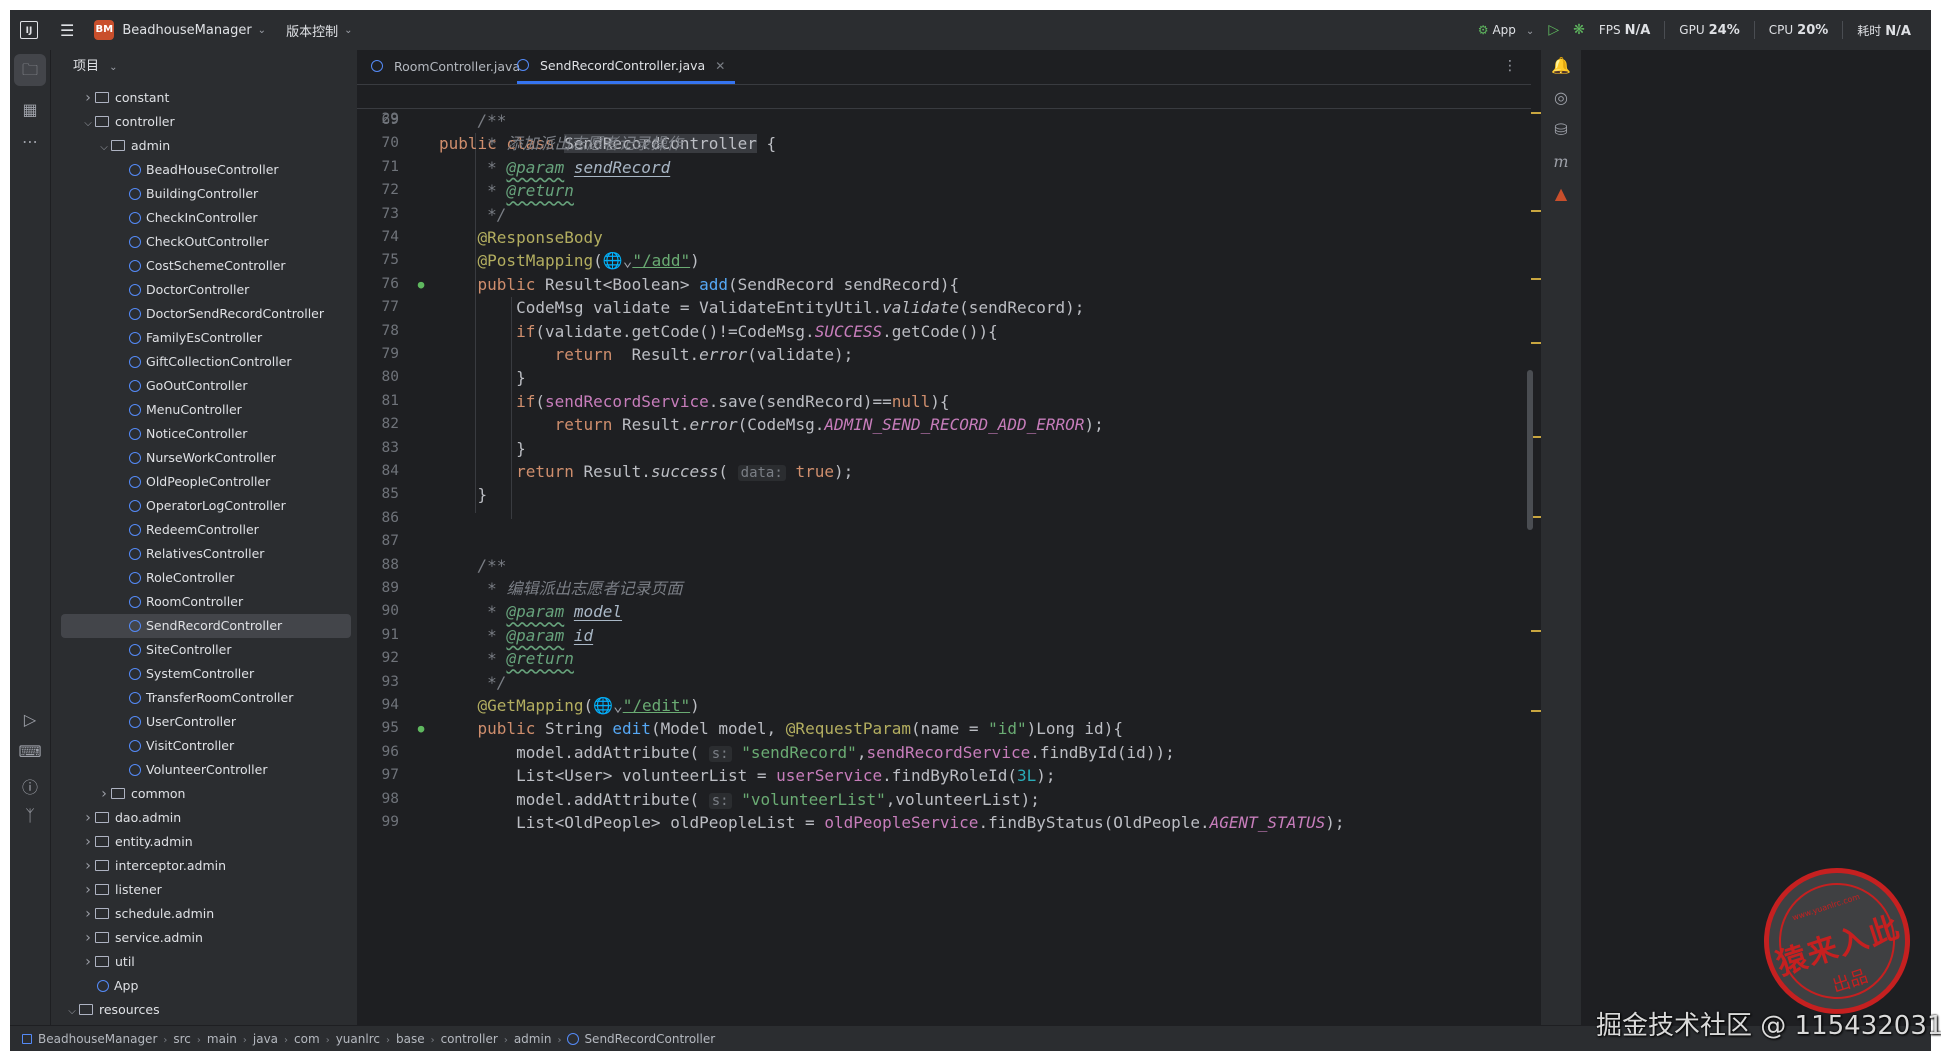 This screenshot has width=1941, height=1061. What do you see at coordinates (201, 770) in the screenshot?
I see `tree-file: VolunteerController` at bounding box center [201, 770].